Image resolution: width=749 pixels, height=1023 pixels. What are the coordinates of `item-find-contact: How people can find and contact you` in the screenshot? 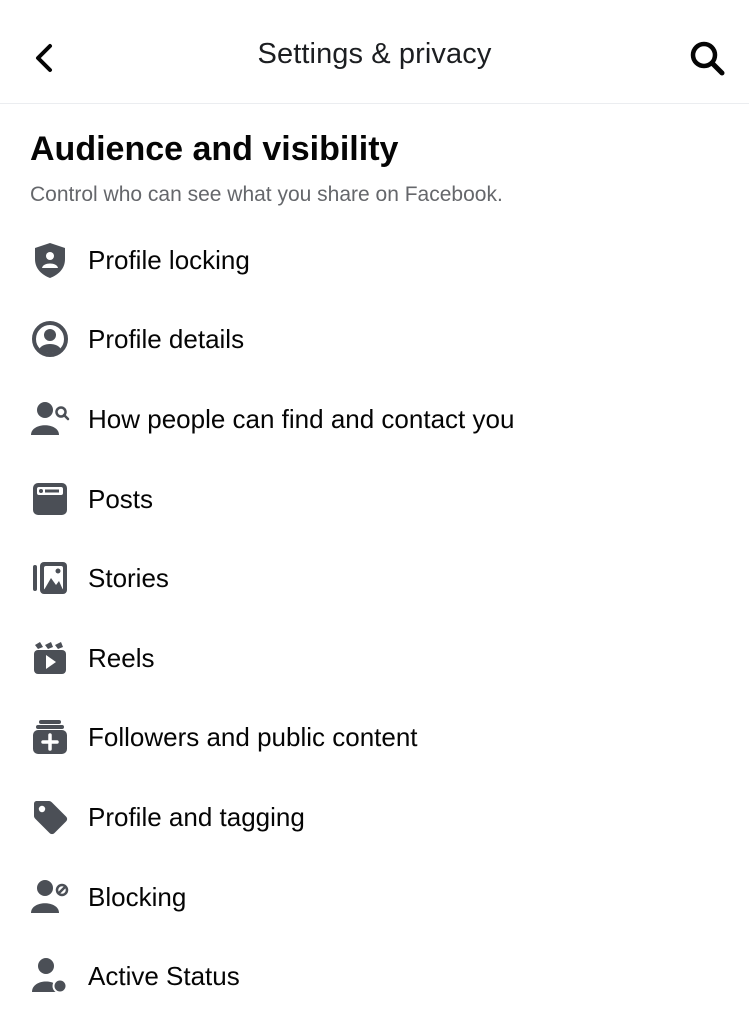 It's located at (374, 419).